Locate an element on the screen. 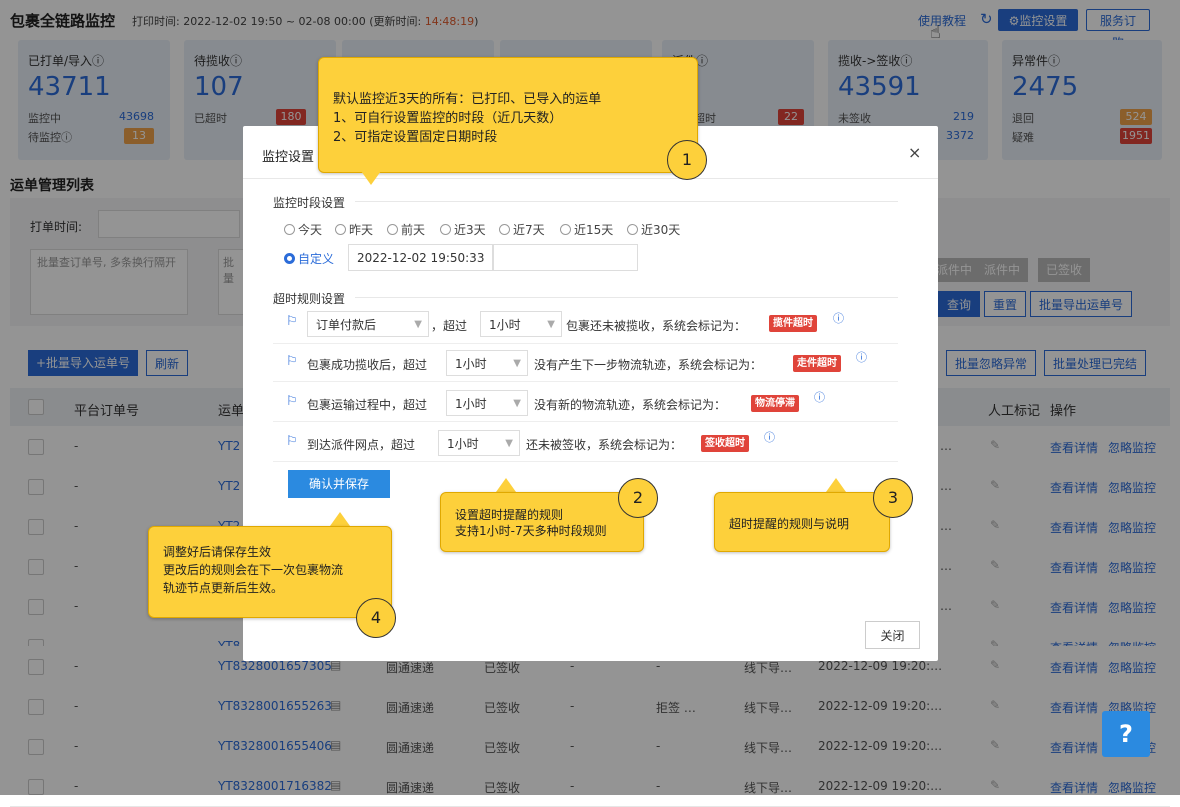 This screenshot has width=1180, height=807. rule-trigger-select: 订单付款后 ▼ is located at coordinates (368, 324).